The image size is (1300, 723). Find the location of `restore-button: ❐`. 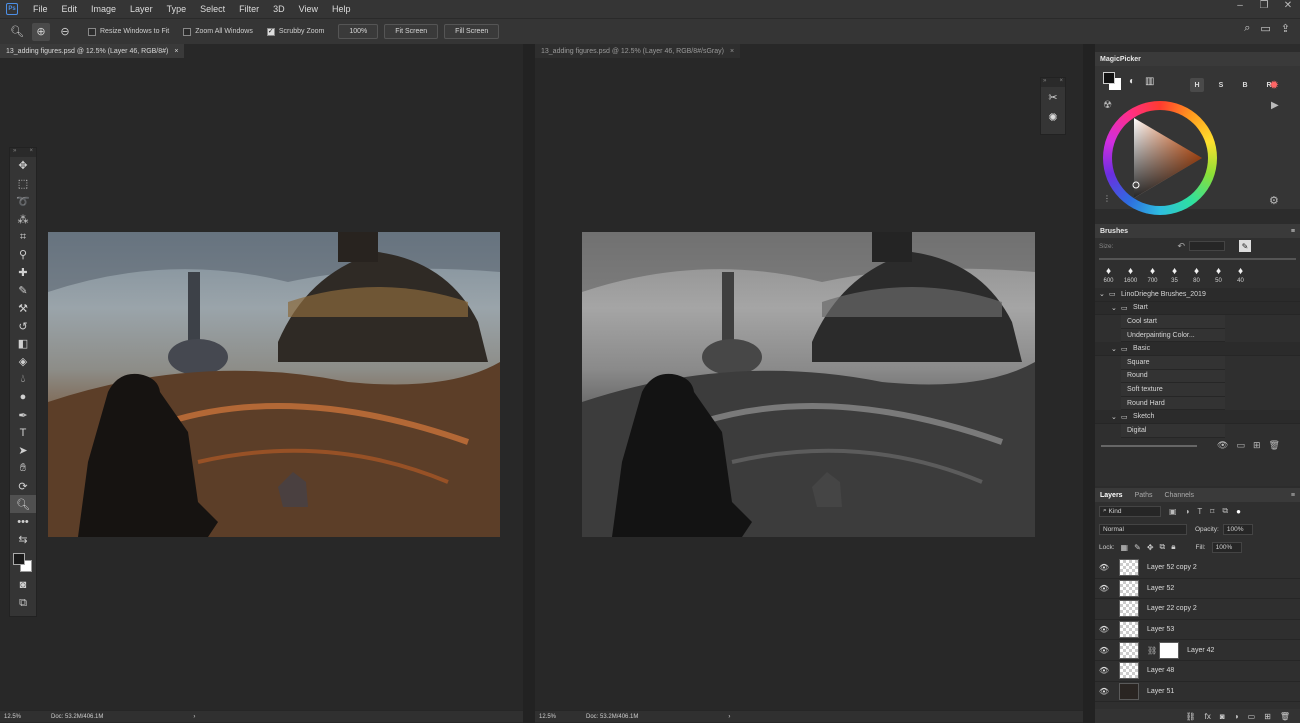

restore-button: ❐ is located at coordinates (1264, 7).